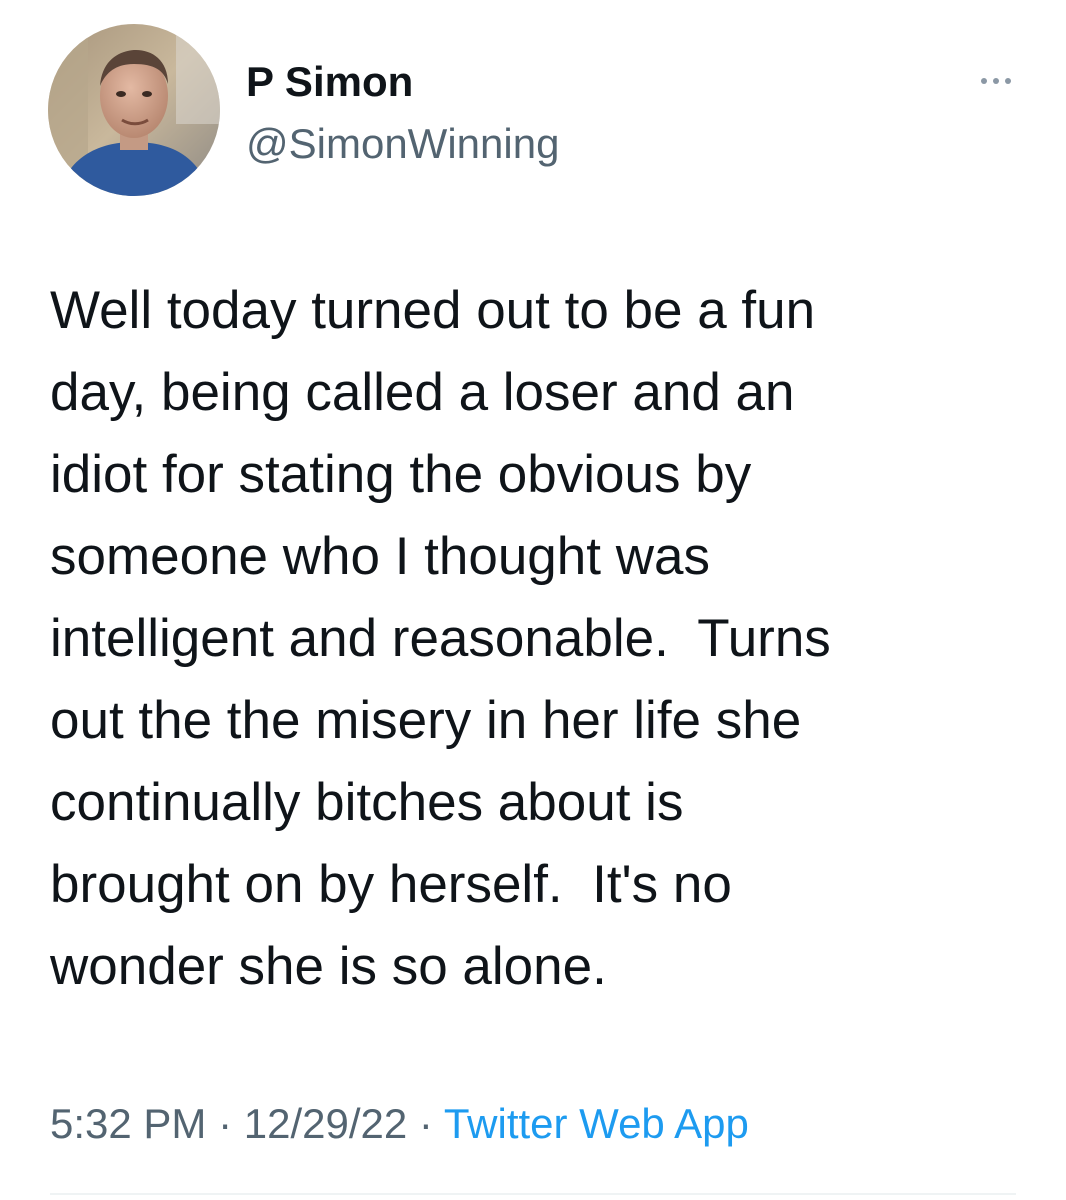 This screenshot has height=1200, width=1066. I want to click on tweet-date: 12/29/22, so click(326, 1123).